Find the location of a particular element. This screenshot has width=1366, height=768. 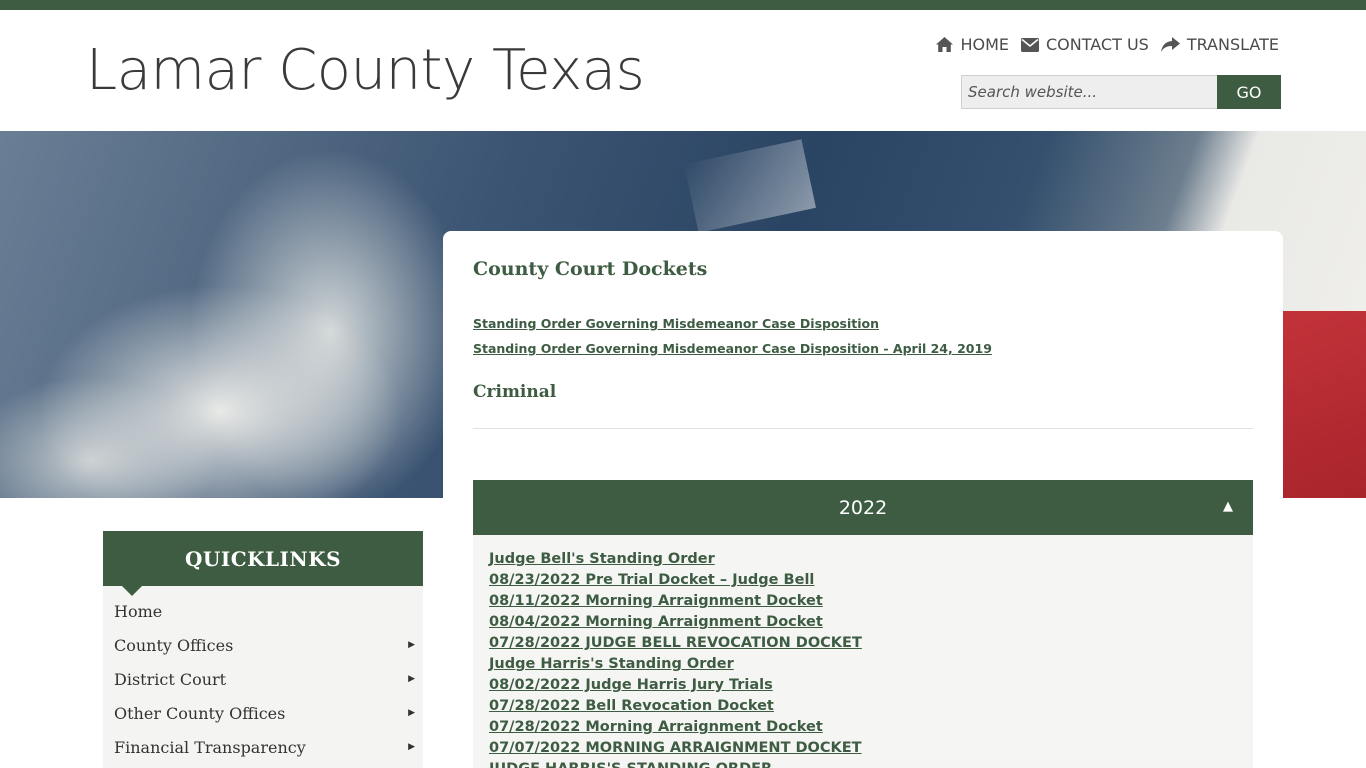

search-input is located at coordinates (1089, 92).